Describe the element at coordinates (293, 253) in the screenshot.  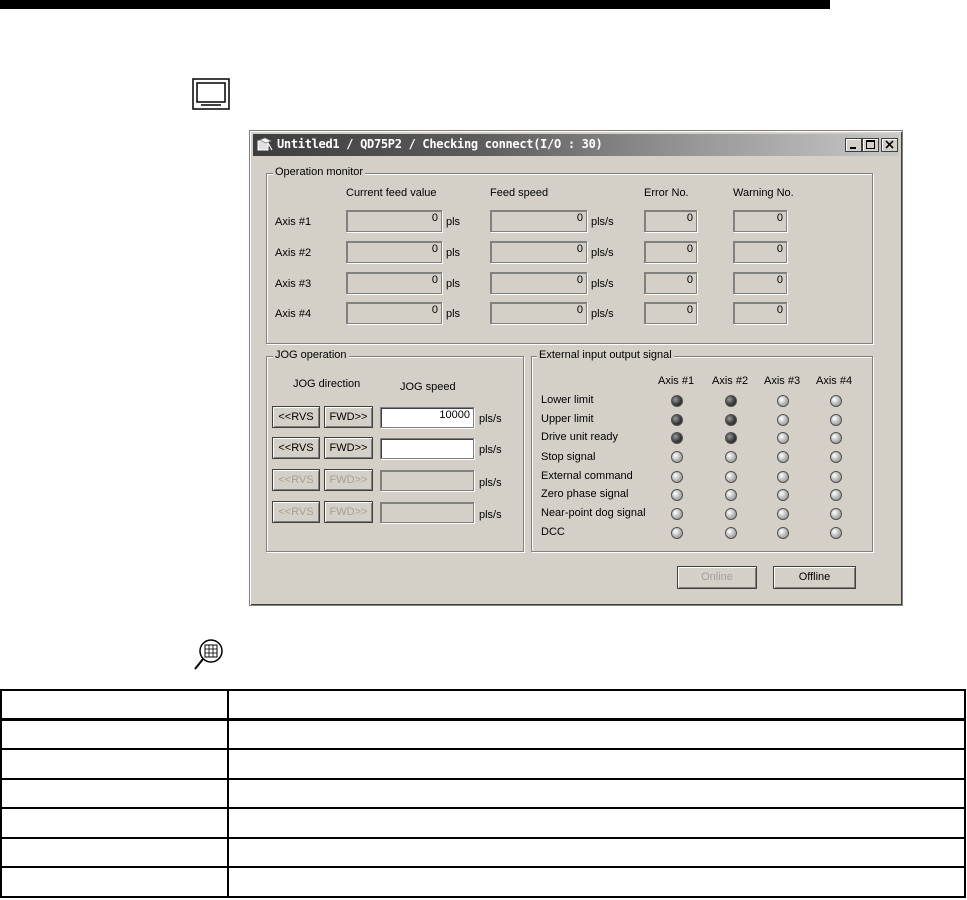
I see `axis-label: Axis #2` at that location.